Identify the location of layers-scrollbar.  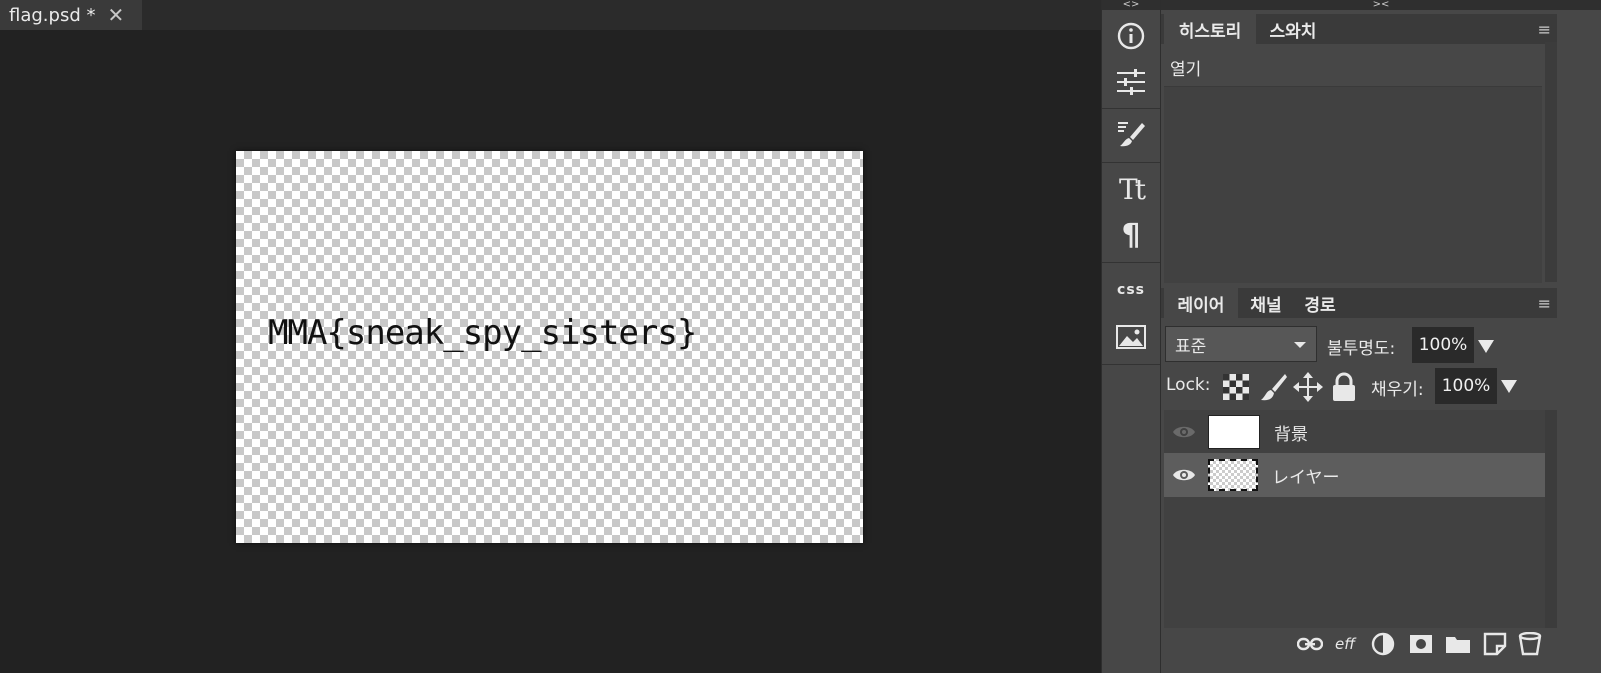
(1551, 519).